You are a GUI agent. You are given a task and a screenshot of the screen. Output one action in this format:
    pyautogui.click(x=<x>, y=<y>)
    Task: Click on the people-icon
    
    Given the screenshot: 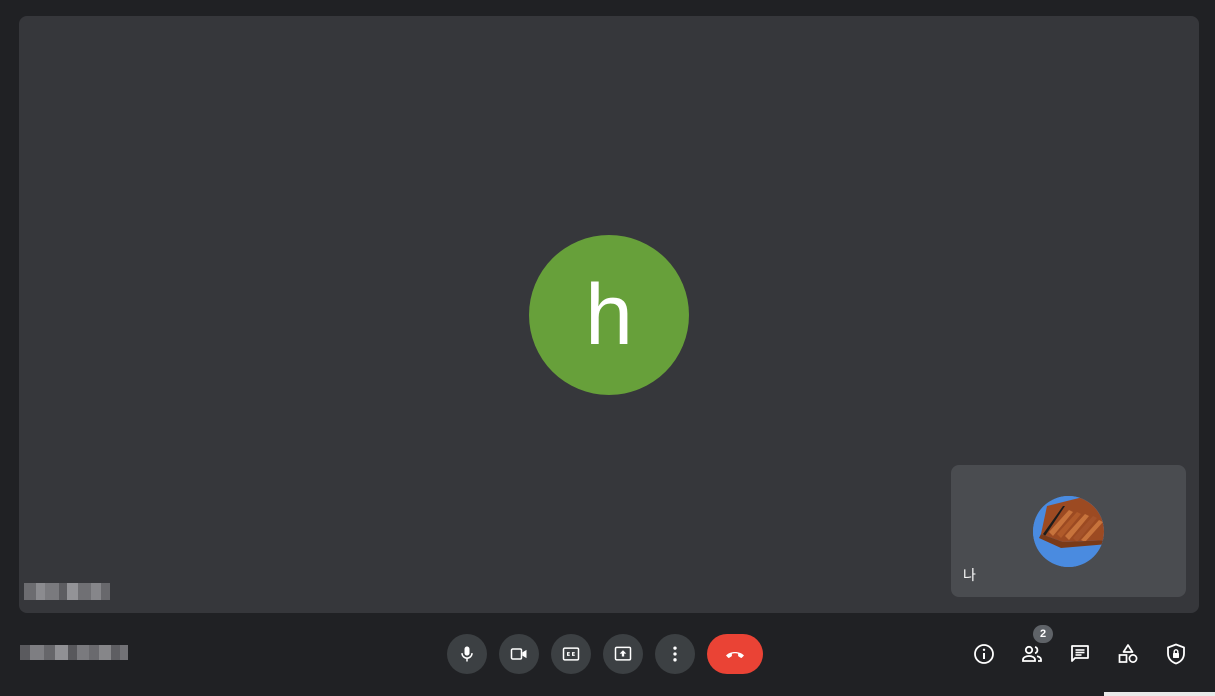 What is the action you would take?
    pyautogui.click(x=1032, y=653)
    